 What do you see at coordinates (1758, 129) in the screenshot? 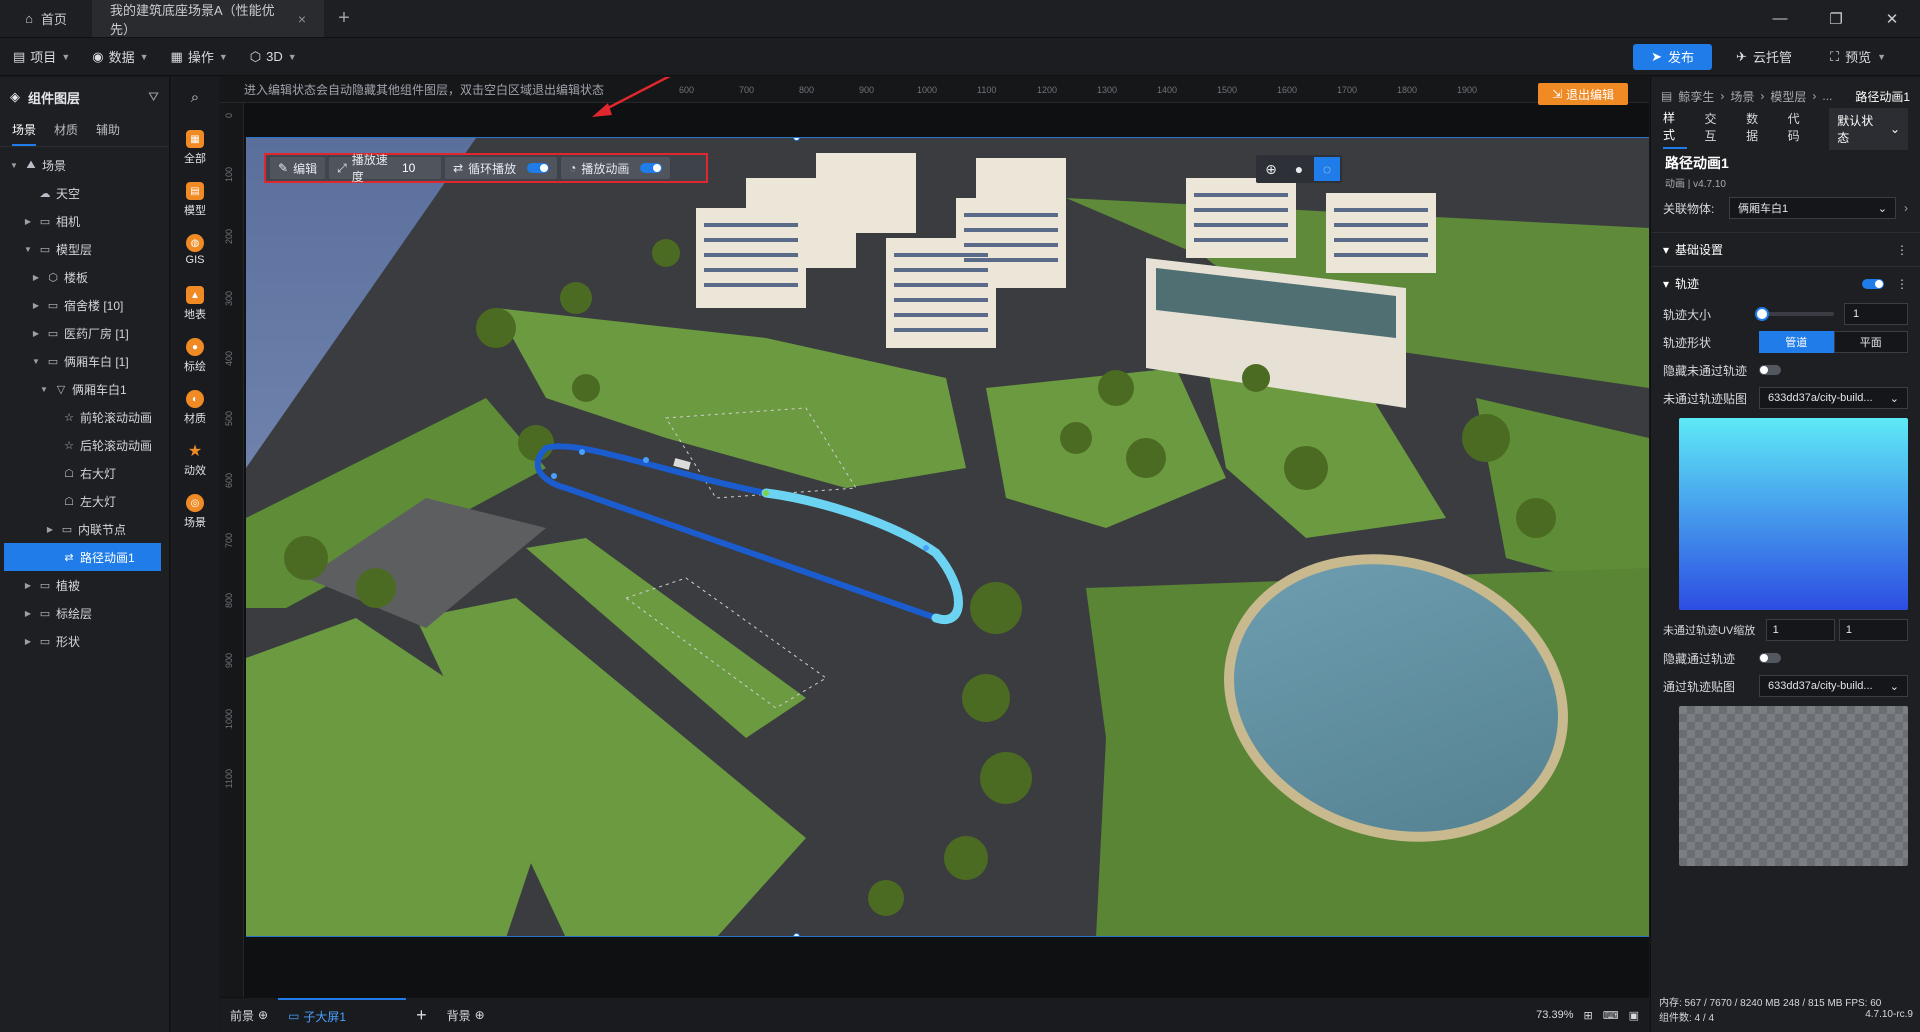
I see `tab-data: 数据` at bounding box center [1758, 129].